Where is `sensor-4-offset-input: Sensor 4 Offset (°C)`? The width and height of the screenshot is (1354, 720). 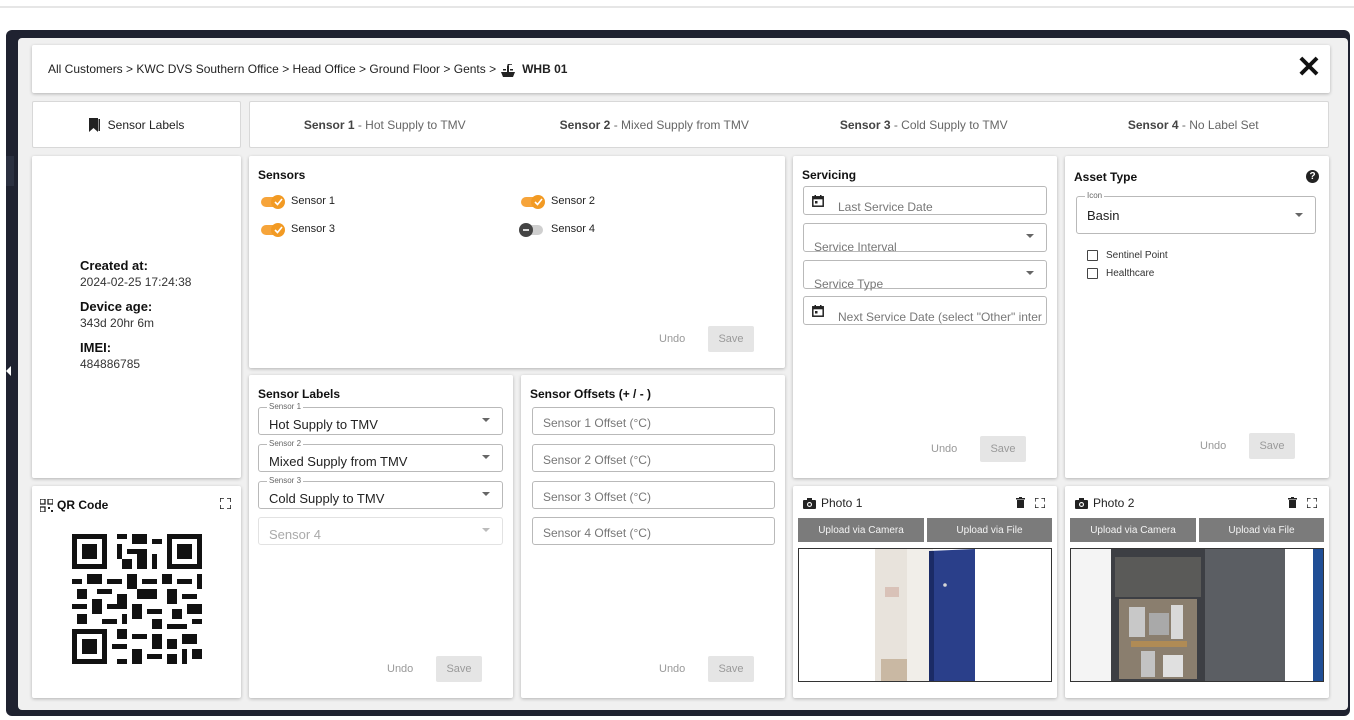 sensor-4-offset-input: Sensor 4 Offset (°C) is located at coordinates (653, 531).